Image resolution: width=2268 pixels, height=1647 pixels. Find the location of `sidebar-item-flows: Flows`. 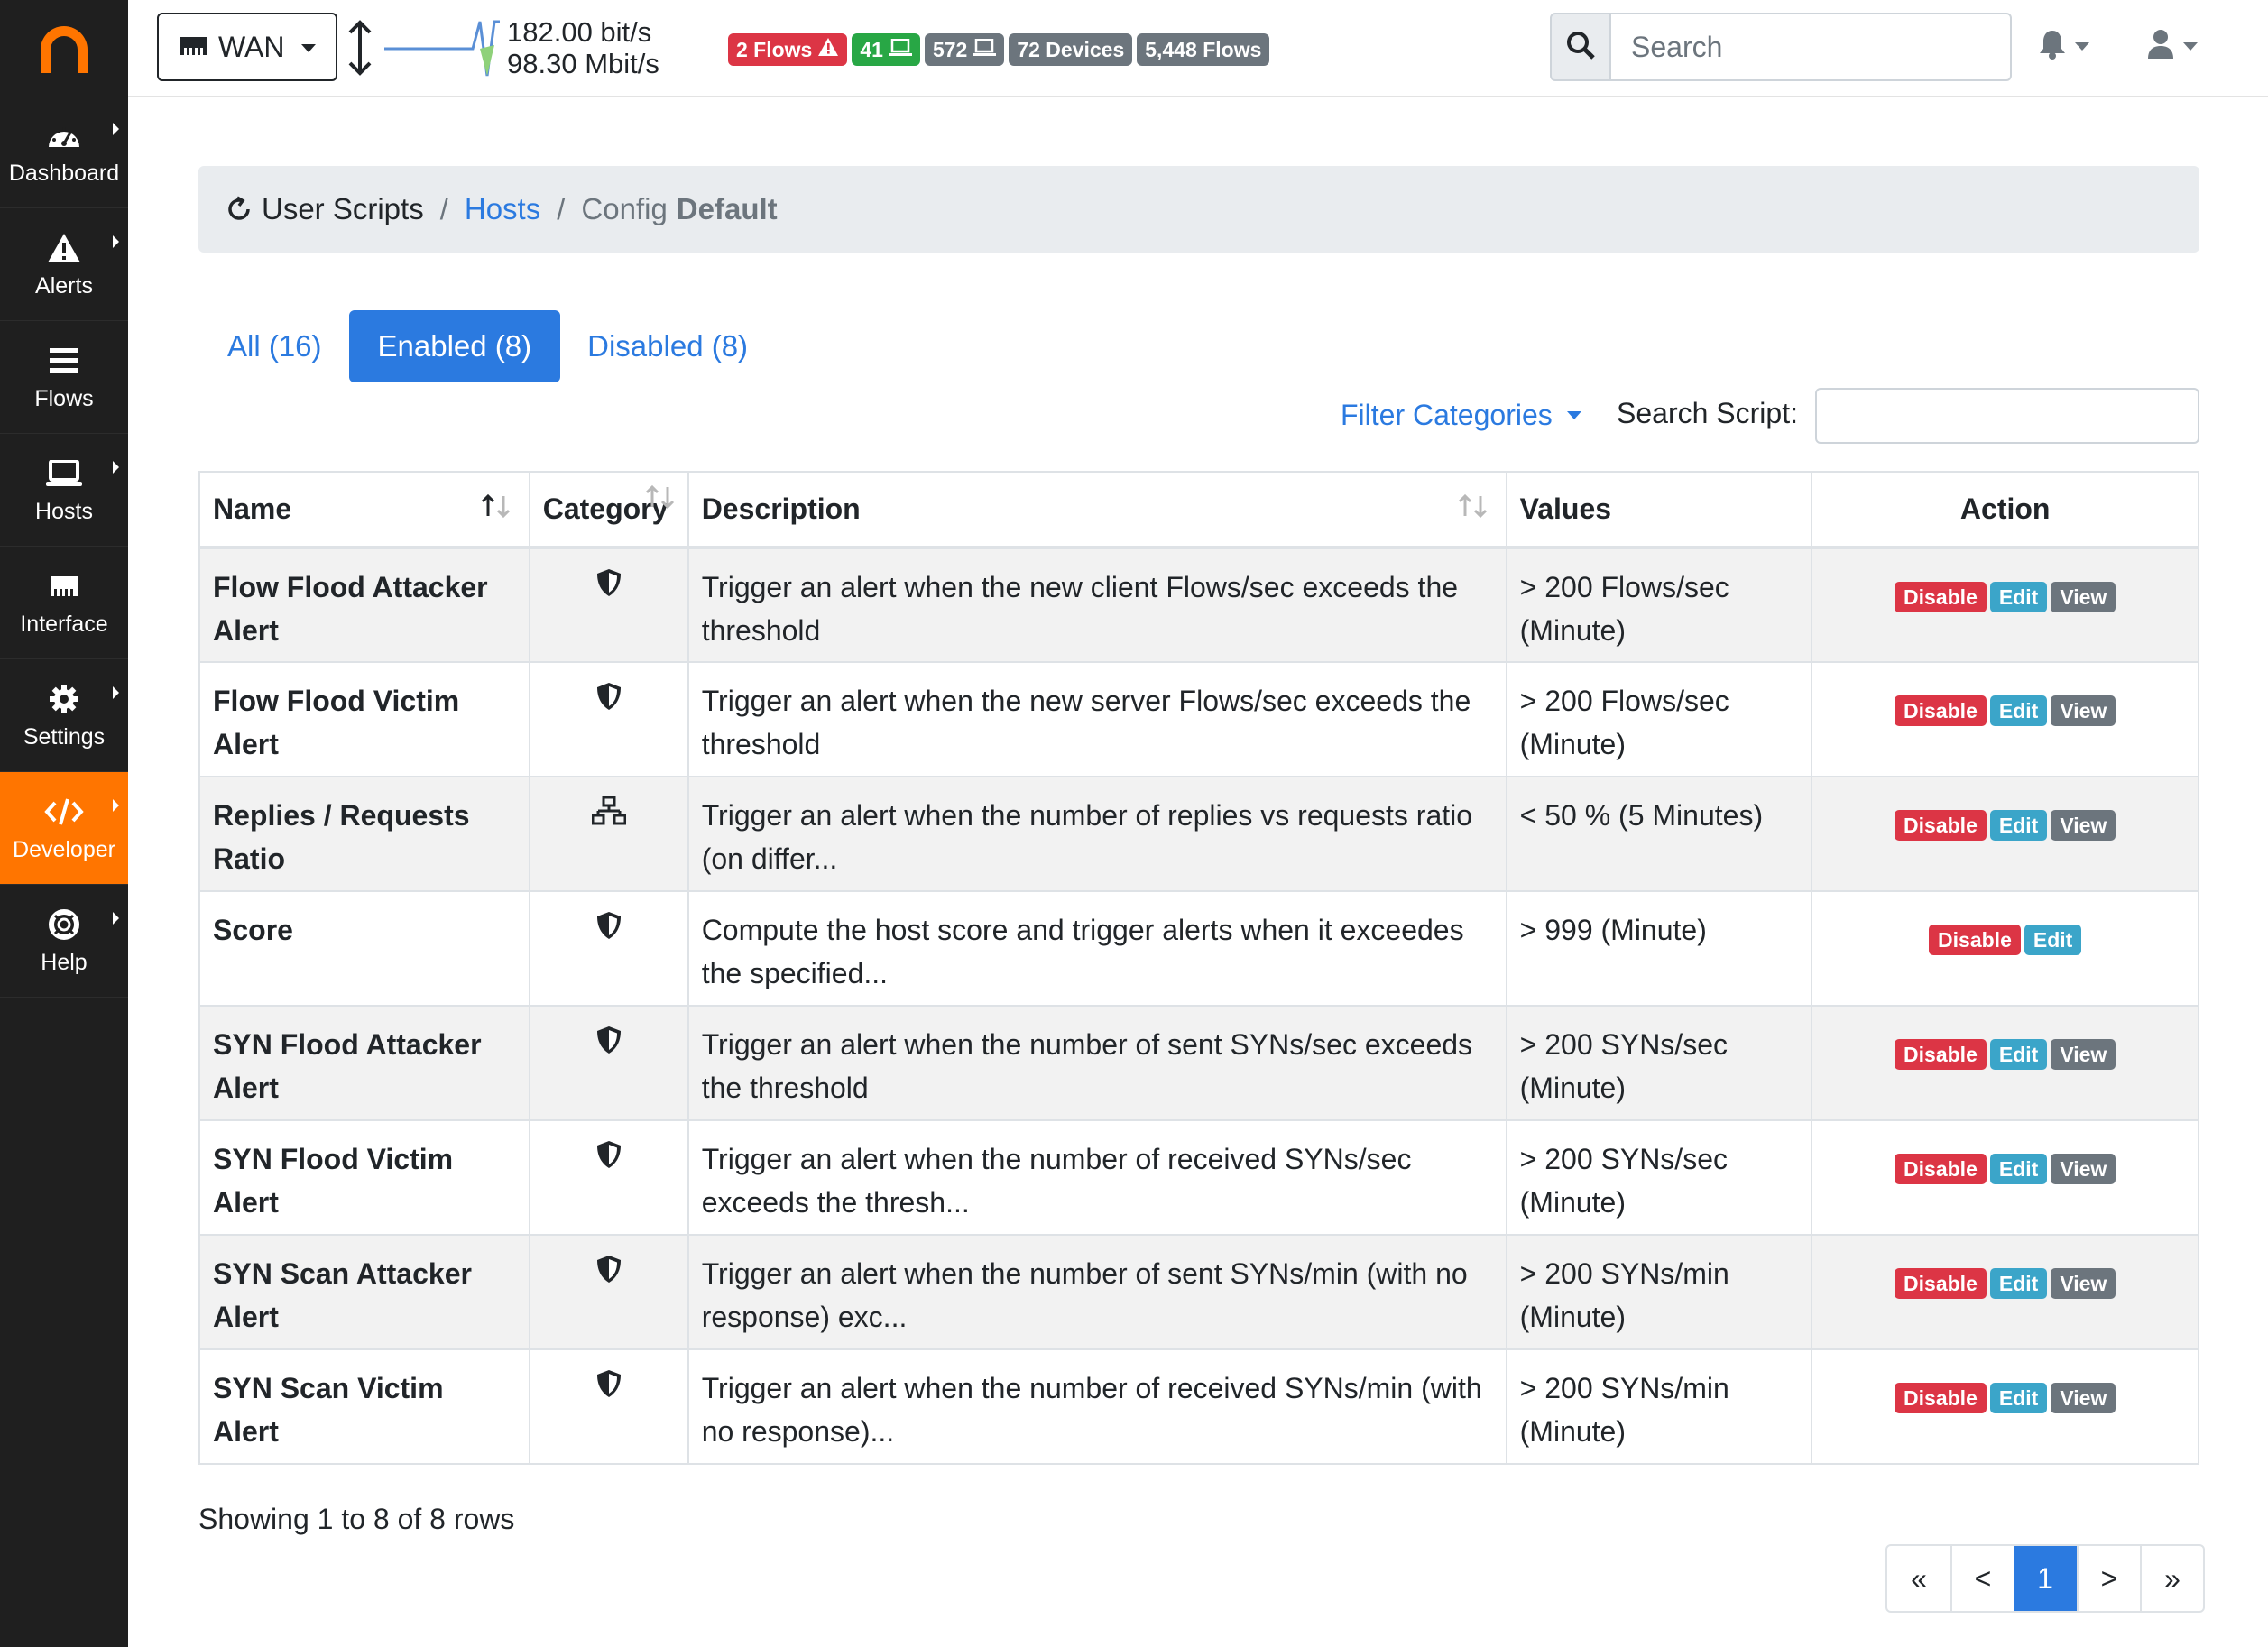

sidebar-item-flows: Flows is located at coordinates (64, 377).